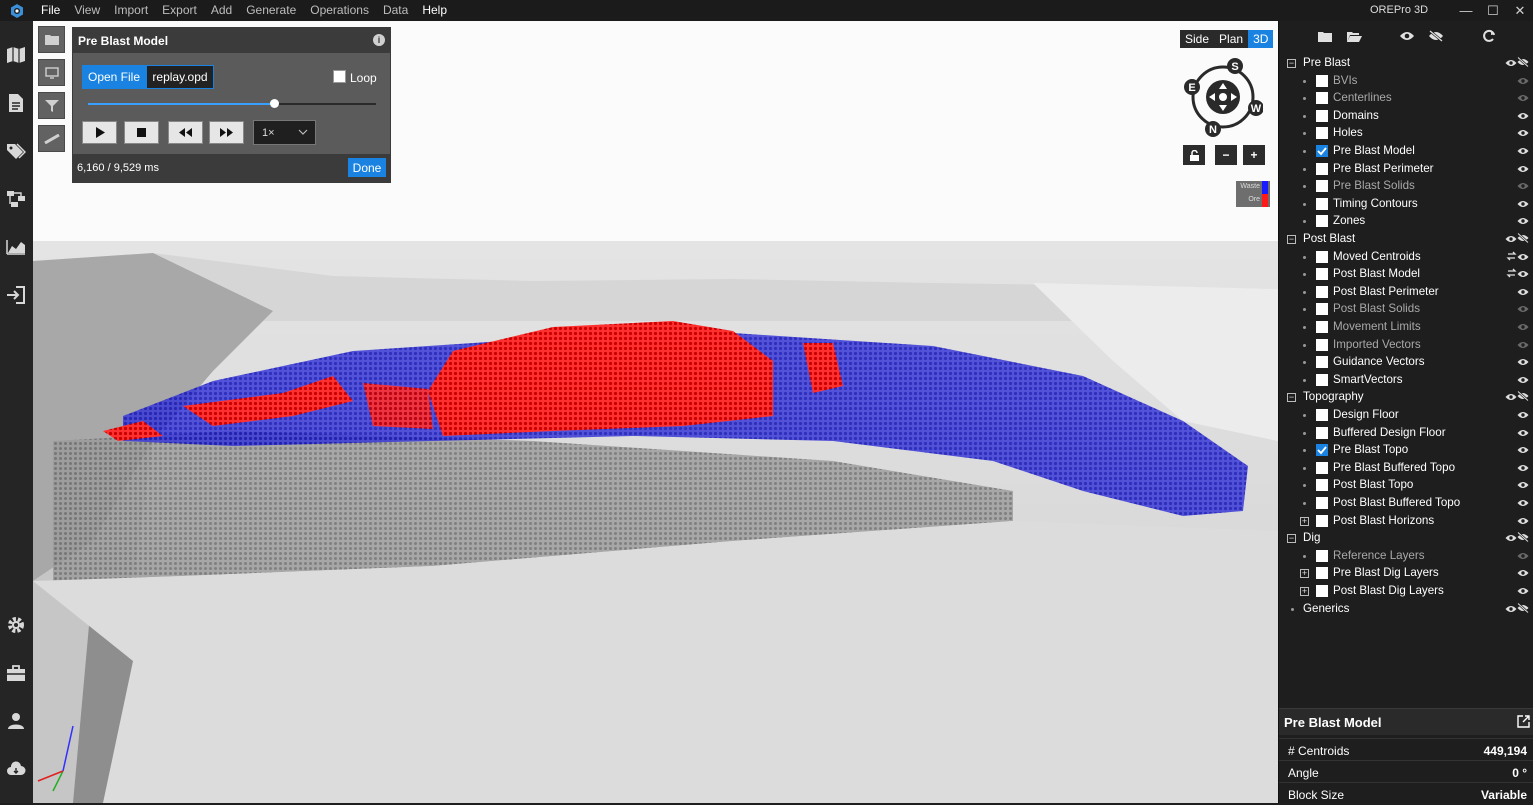  What do you see at coordinates (51, 39) in the screenshot?
I see `folder-tool-icon` at bounding box center [51, 39].